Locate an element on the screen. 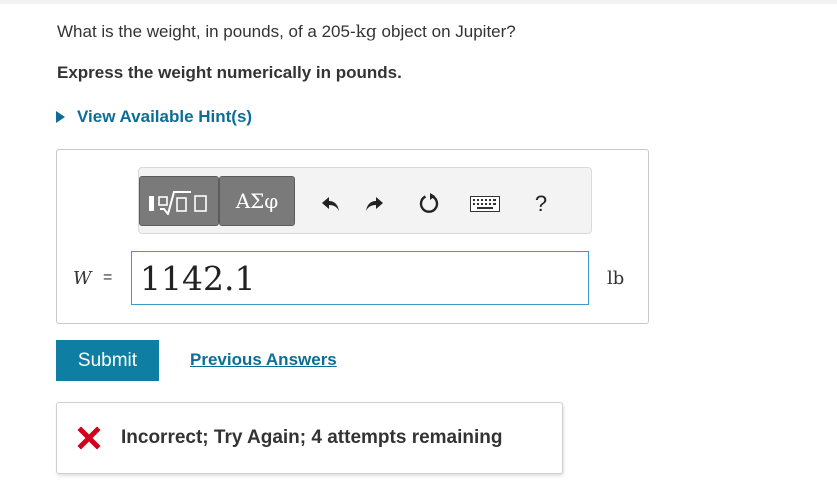 This screenshot has width=837, height=499. math-toolbar: ΑΣφ ? is located at coordinates (365, 200).